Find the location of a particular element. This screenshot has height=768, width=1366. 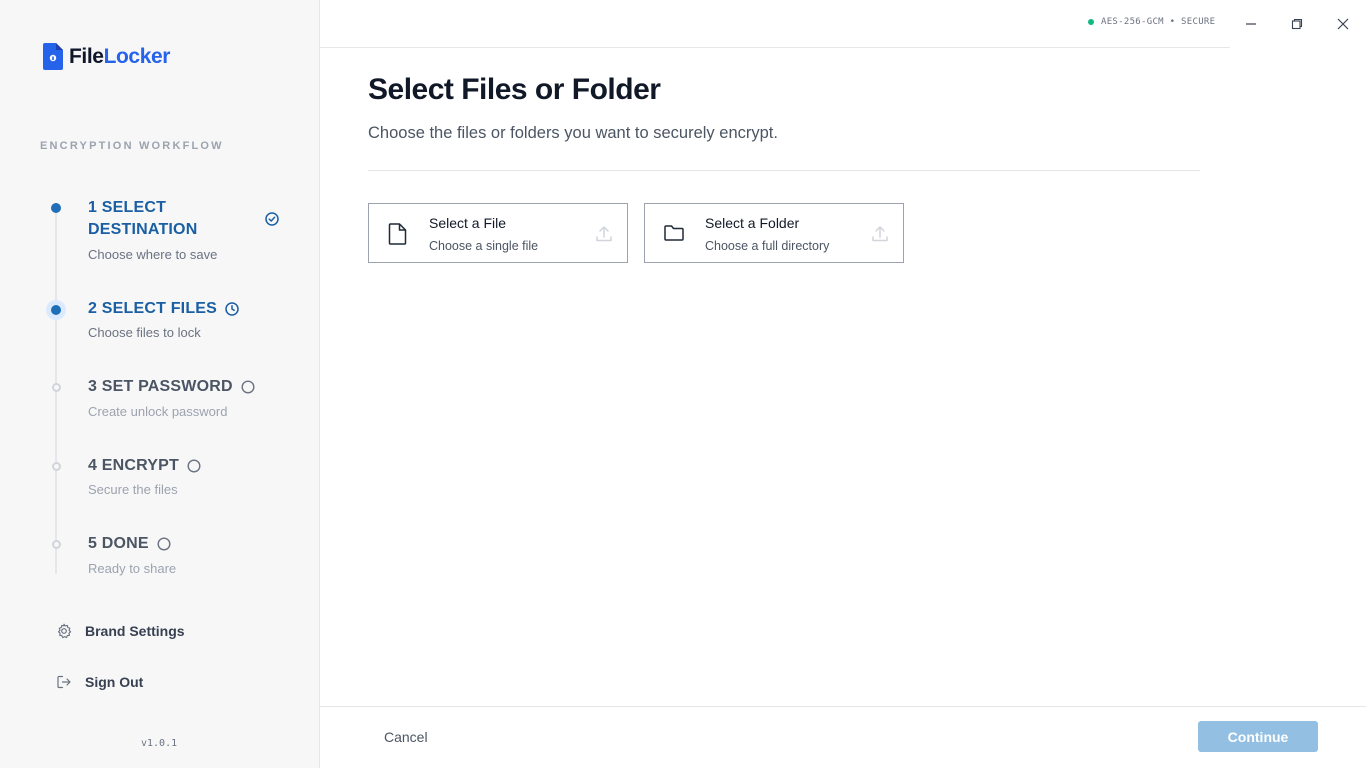

restore-button is located at coordinates (1297, 24).